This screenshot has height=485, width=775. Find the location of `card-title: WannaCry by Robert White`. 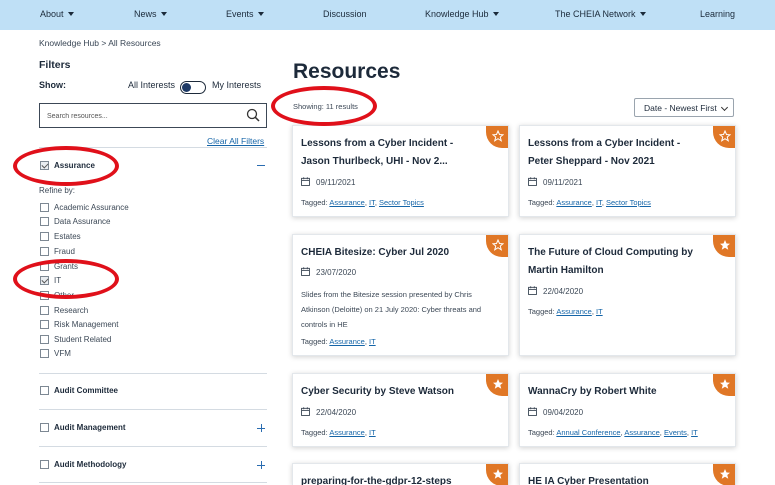

card-title: WannaCry by Robert White is located at coordinates (617, 392).